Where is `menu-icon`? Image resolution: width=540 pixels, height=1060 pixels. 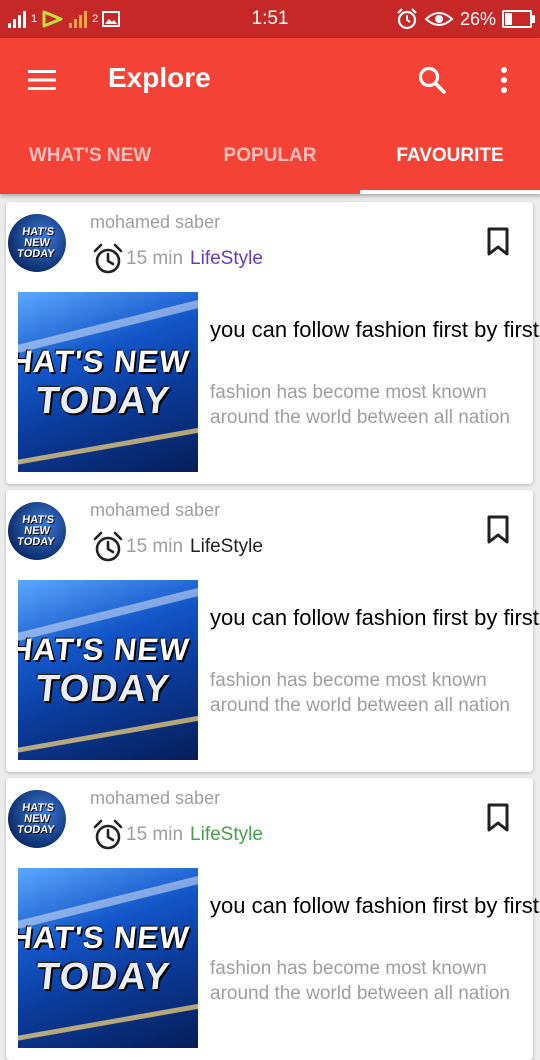 menu-icon is located at coordinates (42, 80).